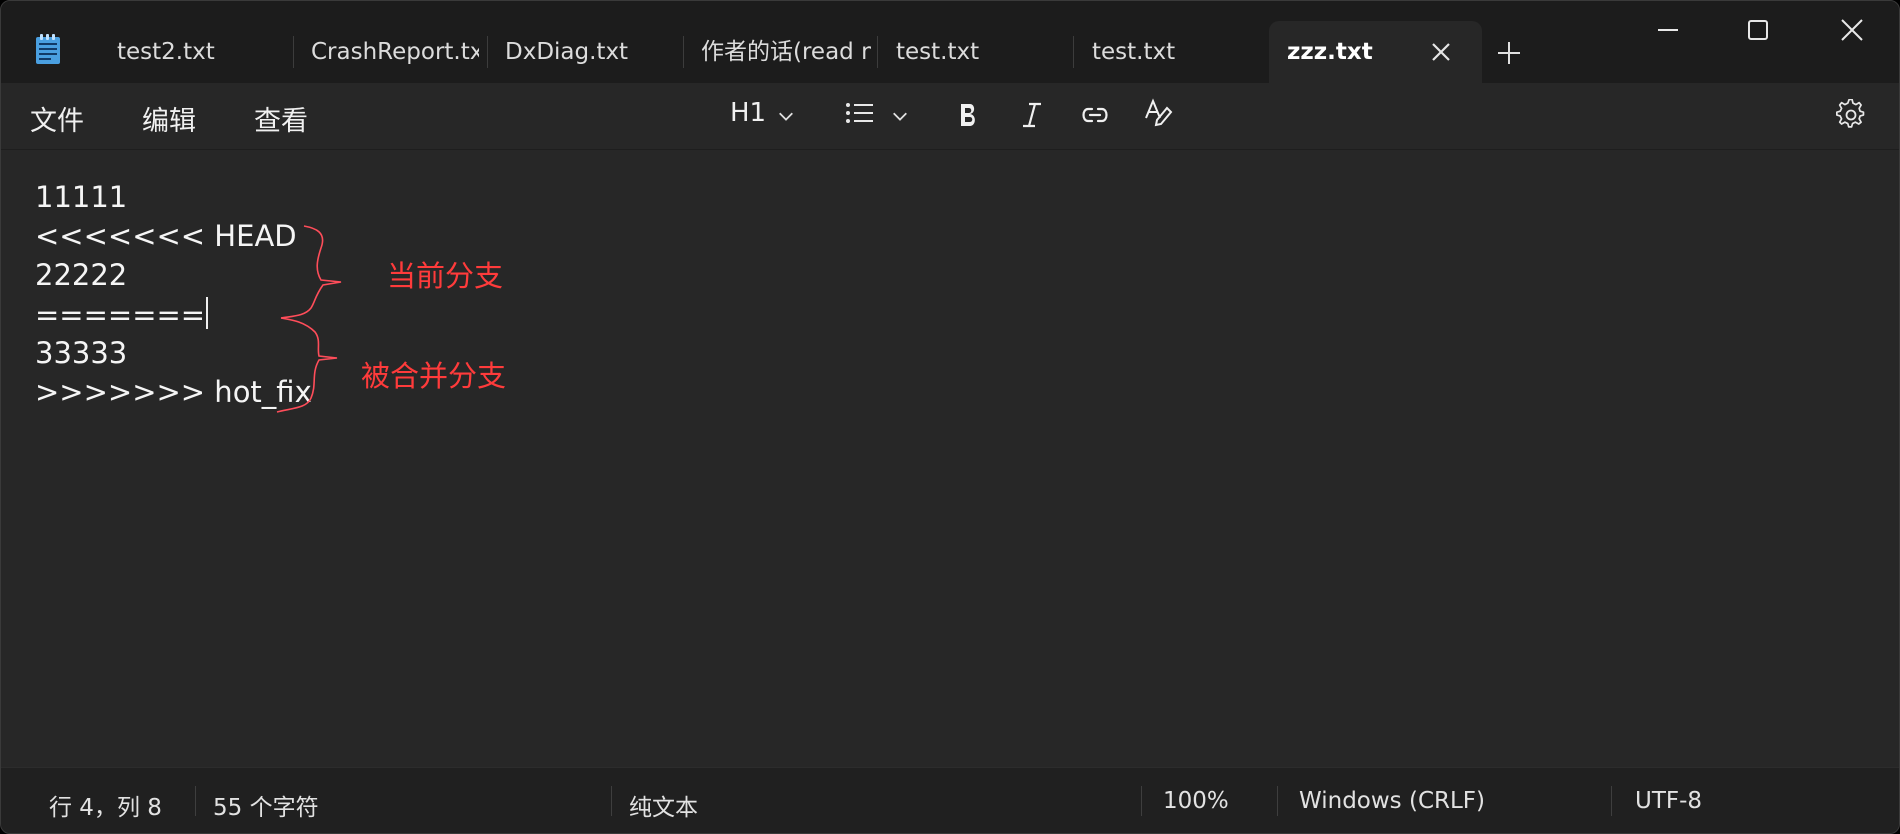 The height and width of the screenshot is (834, 1900). What do you see at coordinates (207, 313) in the screenshot?
I see `text-caret` at bounding box center [207, 313].